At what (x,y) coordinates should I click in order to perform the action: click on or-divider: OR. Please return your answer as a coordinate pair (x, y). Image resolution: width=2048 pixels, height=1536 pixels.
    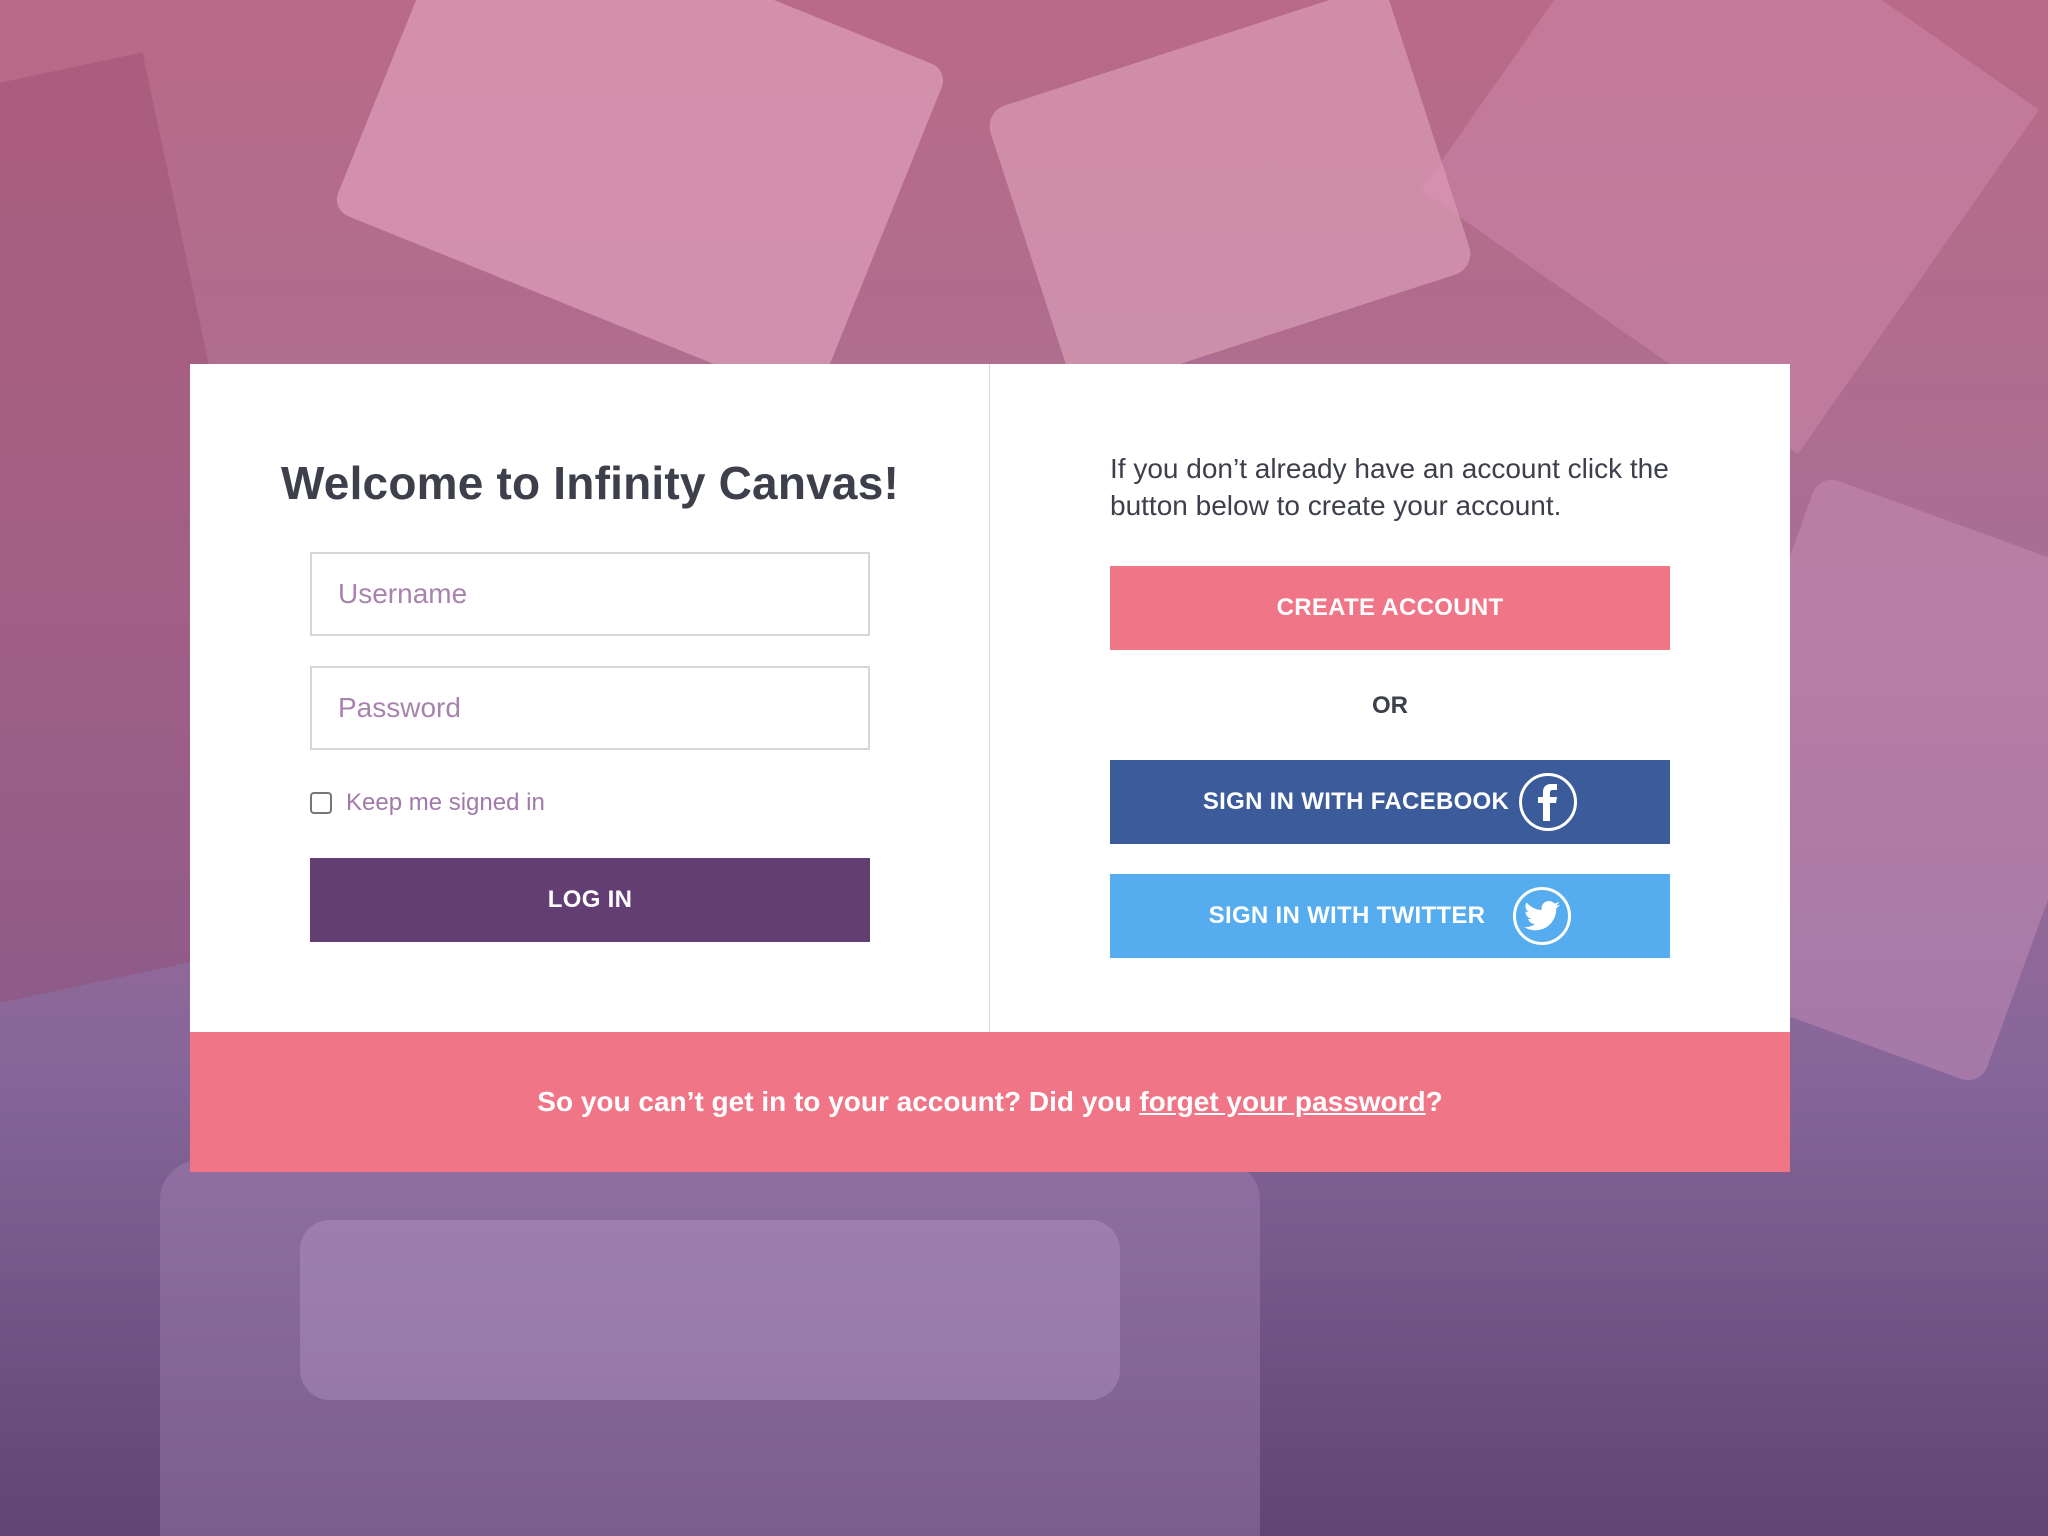
    Looking at the image, I should click on (1390, 705).